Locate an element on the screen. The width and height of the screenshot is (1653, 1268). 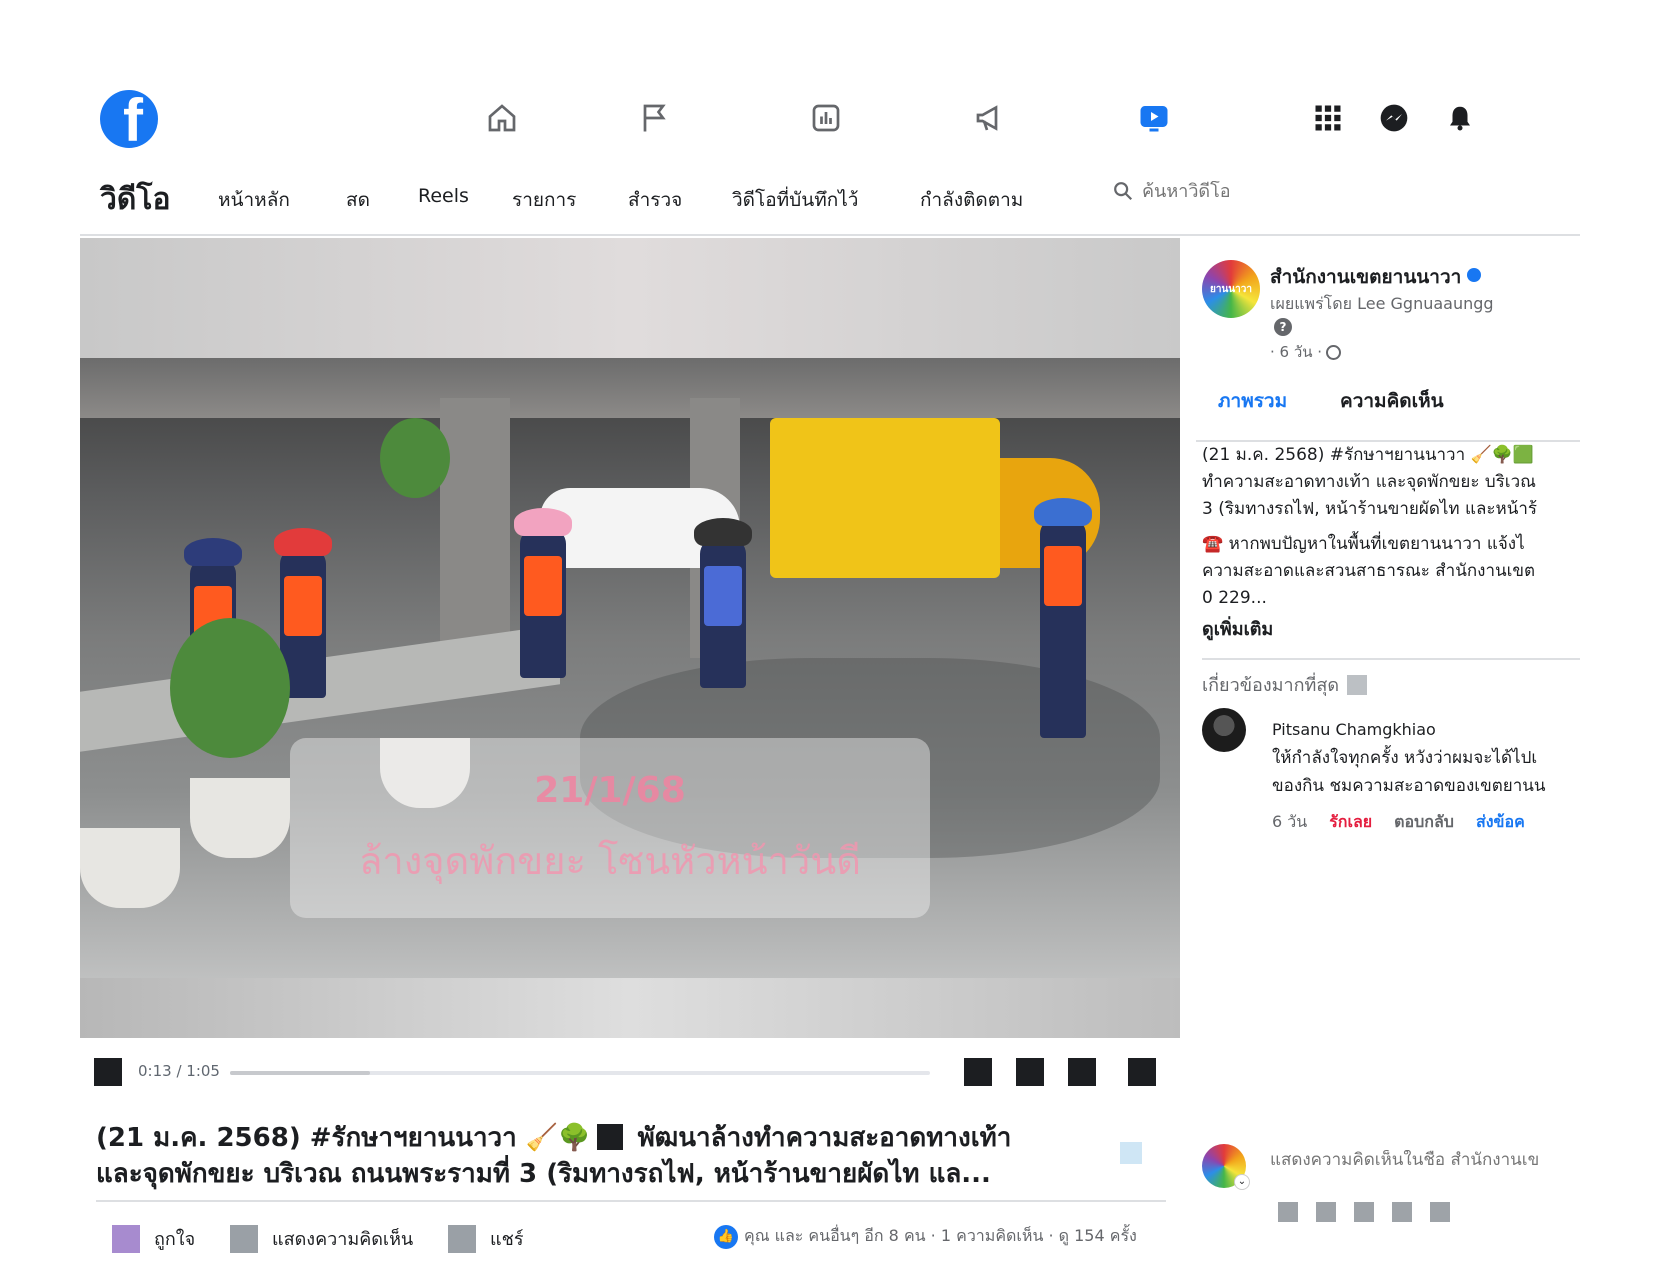
share-icon is located at coordinates (462, 1238).